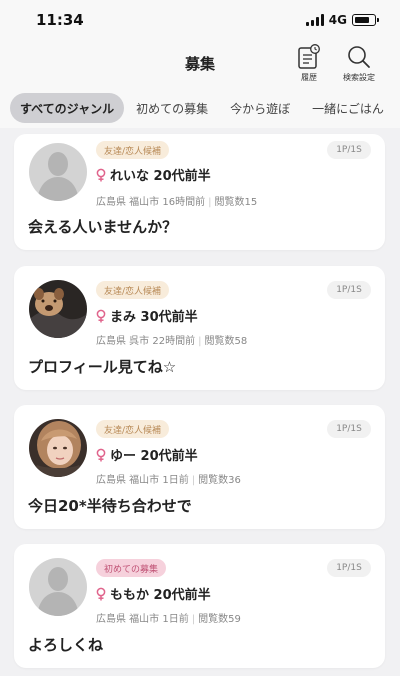  Describe the element at coordinates (200, 64) in the screenshot. I see `app-header: 募集 履歴 検索設定` at that location.